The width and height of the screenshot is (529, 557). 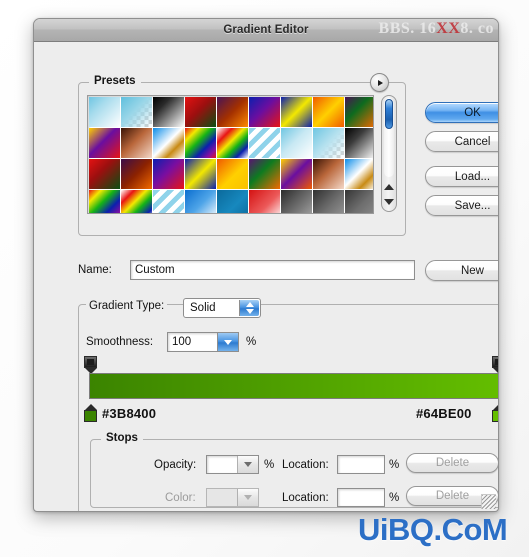 What do you see at coordinates (232, 112) in the screenshot?
I see `preset-swatch-violet-orange` at bounding box center [232, 112].